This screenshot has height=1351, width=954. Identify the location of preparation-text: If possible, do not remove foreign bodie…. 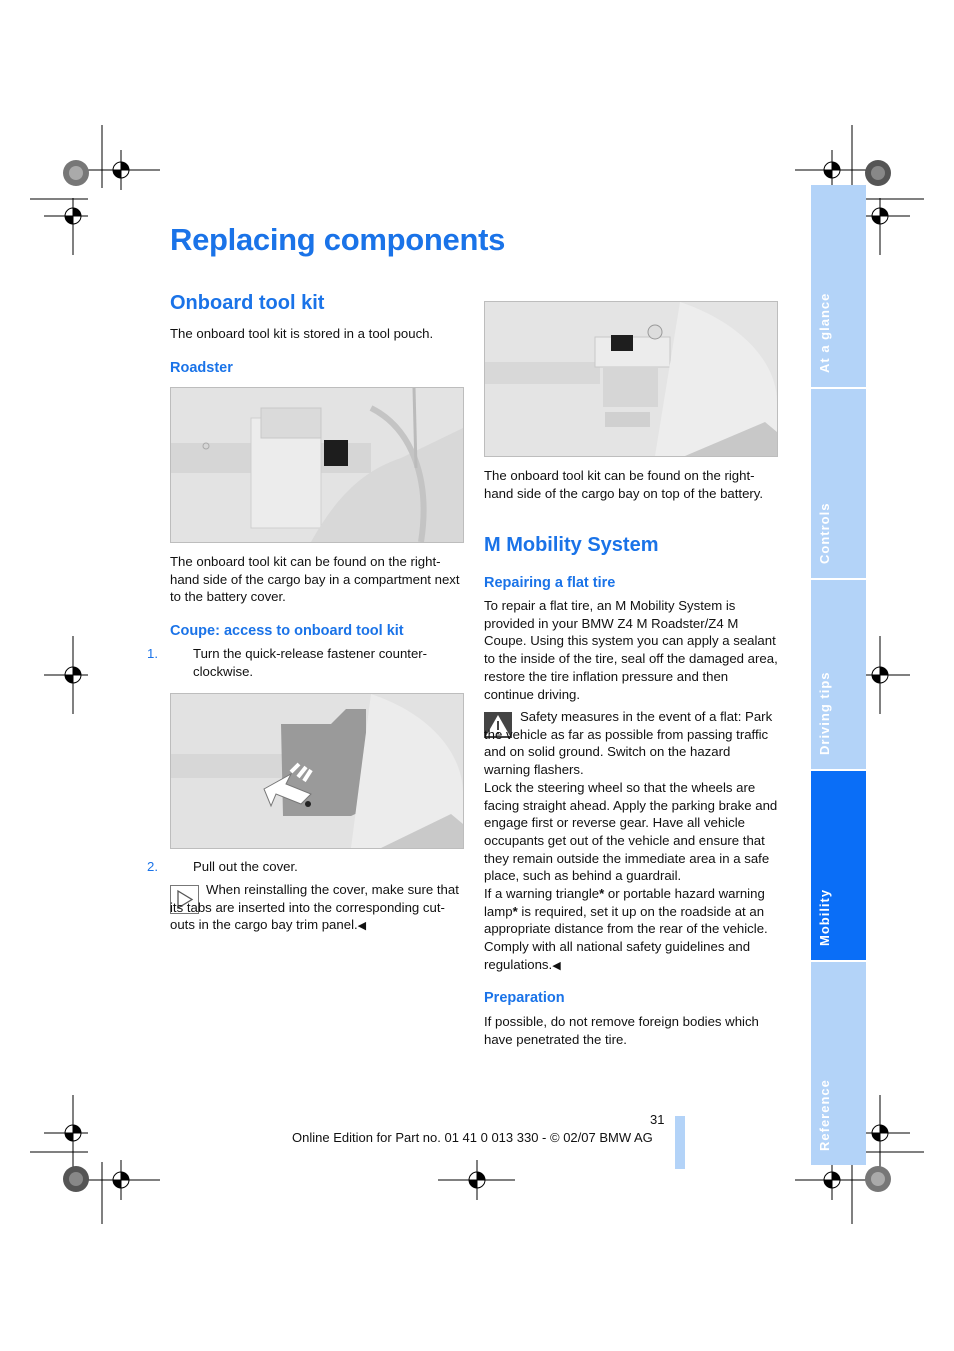
(621, 1030).